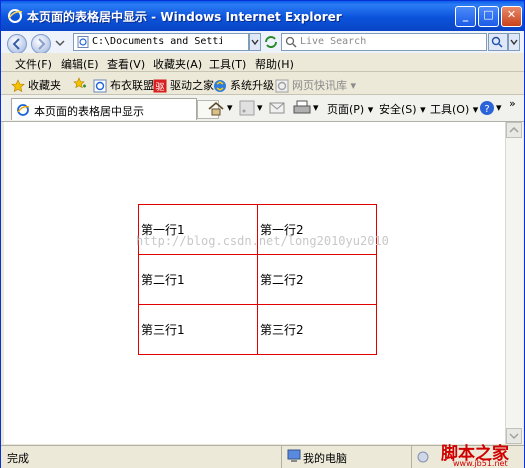 The image size is (525, 468). I want to click on fav-item-web-slice: 网页快讯库 ▾, so click(315, 85).